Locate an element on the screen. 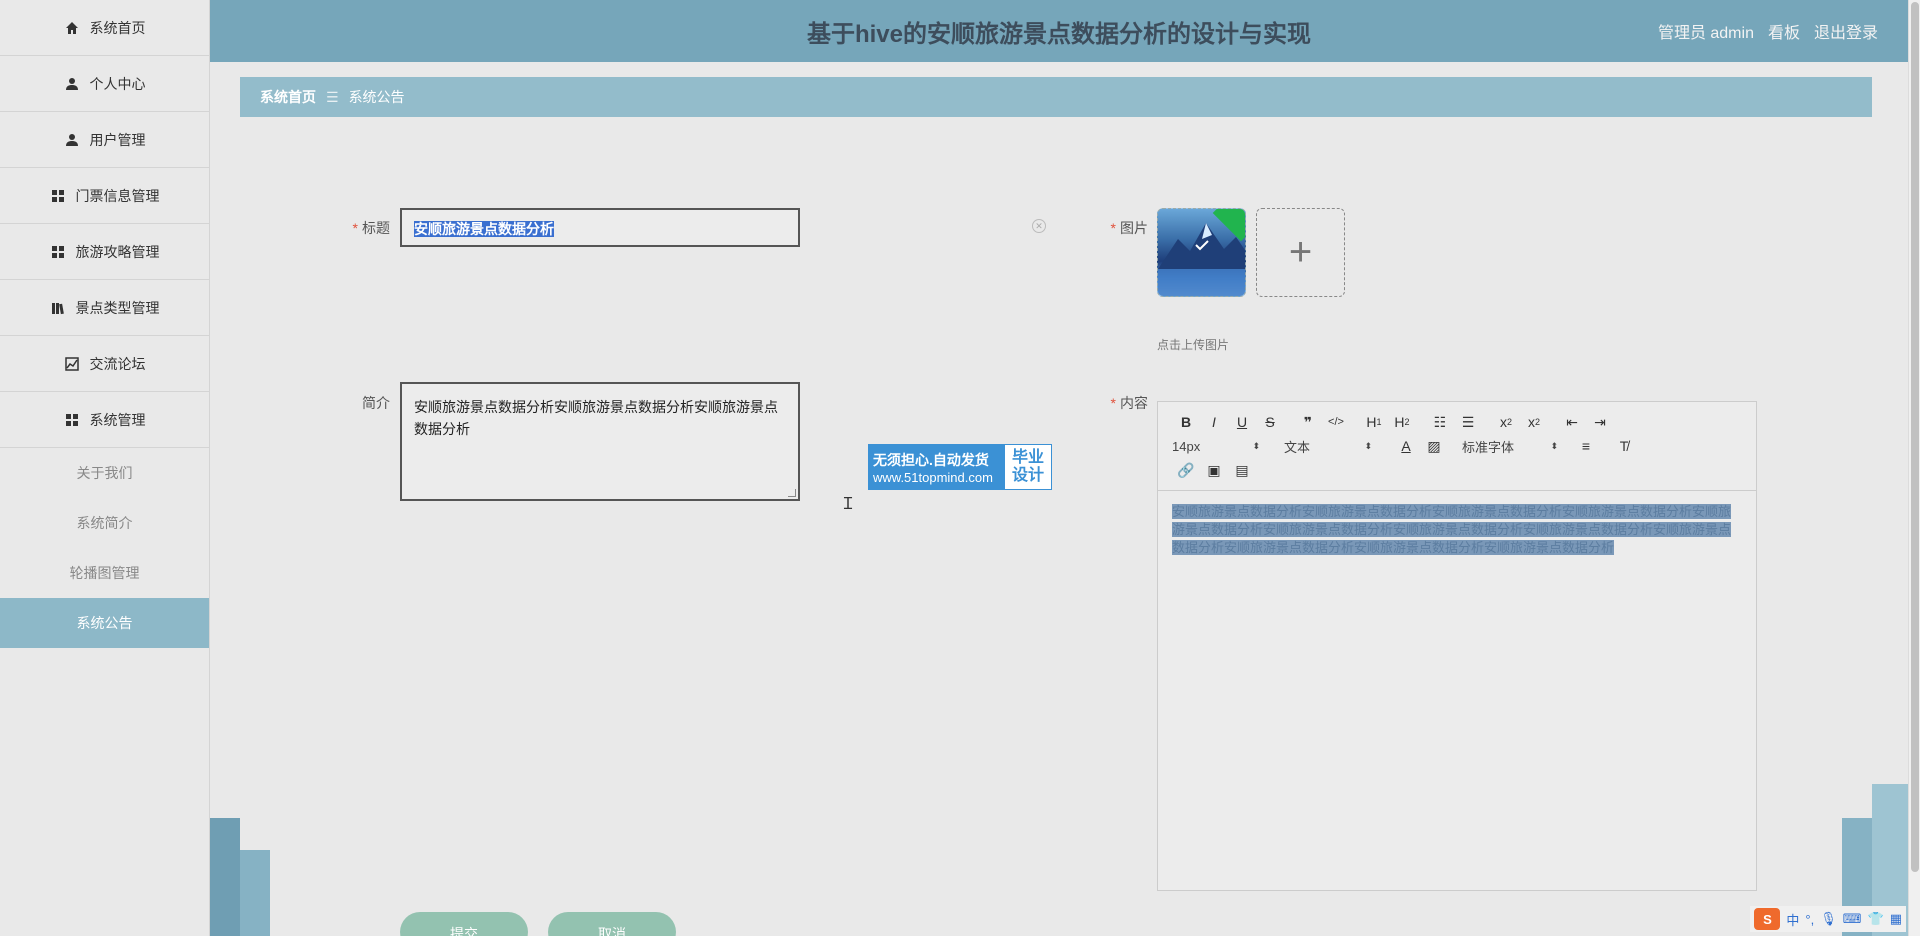 The image size is (1920, 936). resize-handle-icon is located at coordinates (792, 493).